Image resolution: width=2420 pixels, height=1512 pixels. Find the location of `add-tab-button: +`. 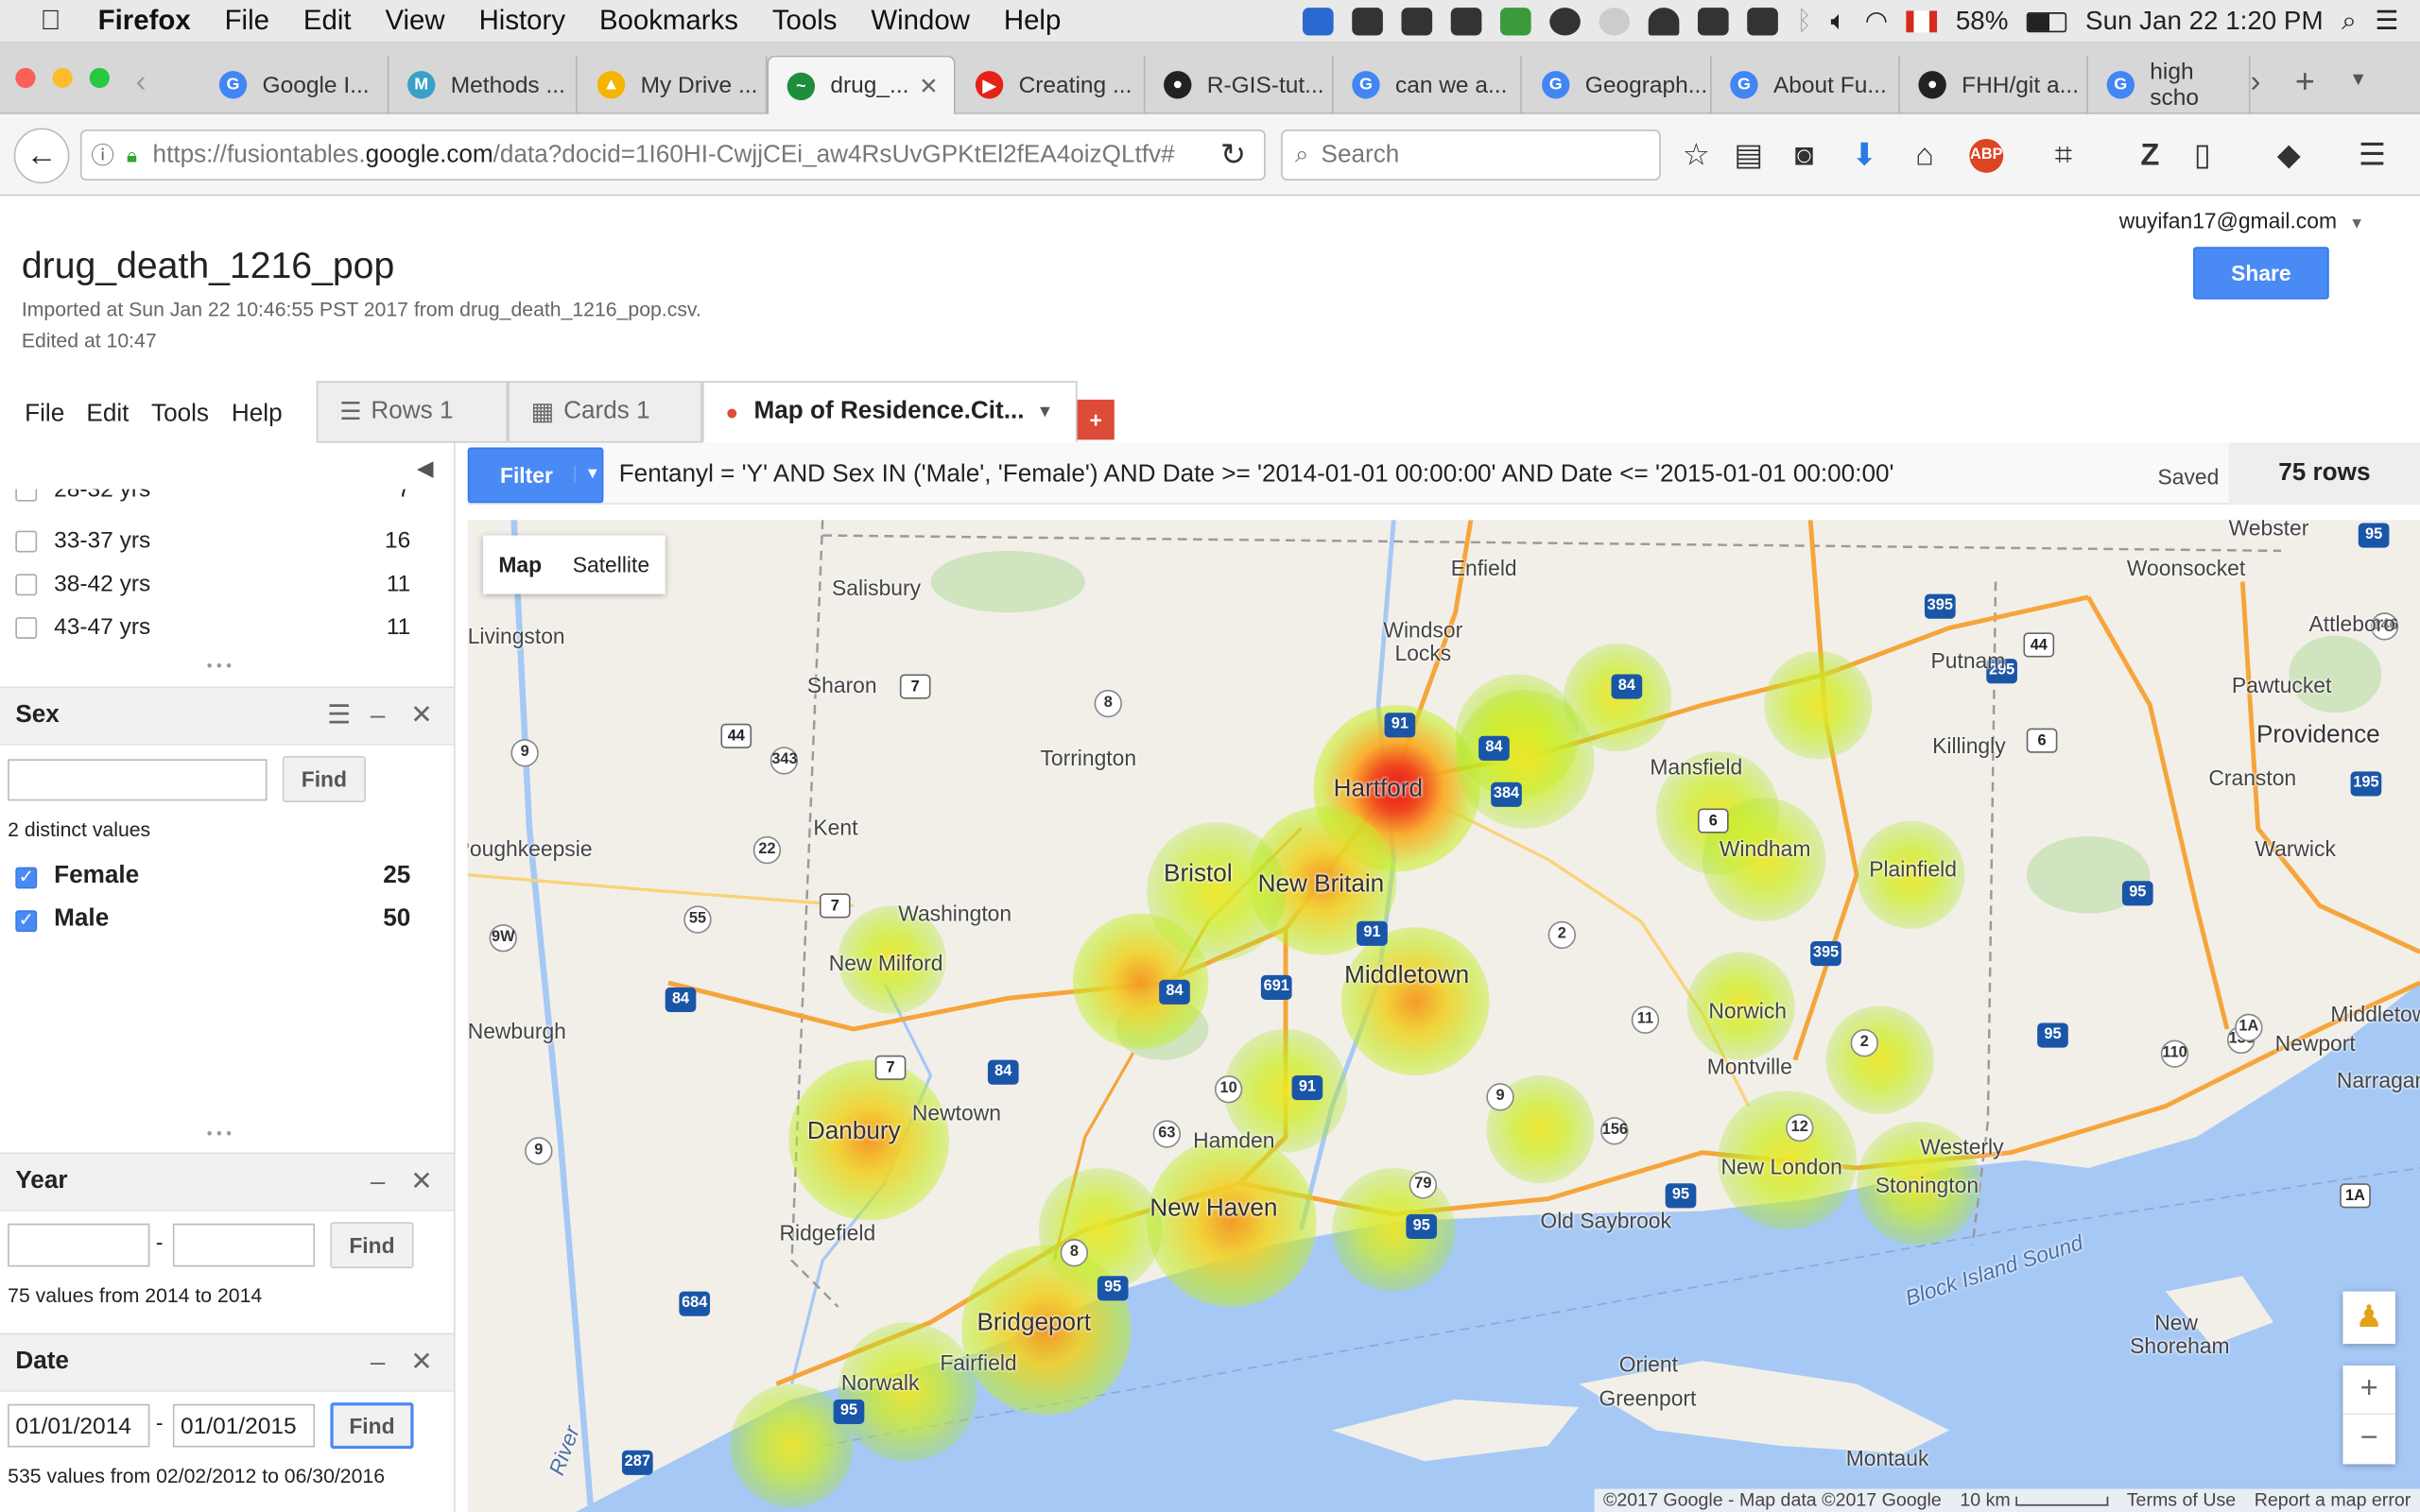

add-tab-button: + is located at coordinates (1096, 419).